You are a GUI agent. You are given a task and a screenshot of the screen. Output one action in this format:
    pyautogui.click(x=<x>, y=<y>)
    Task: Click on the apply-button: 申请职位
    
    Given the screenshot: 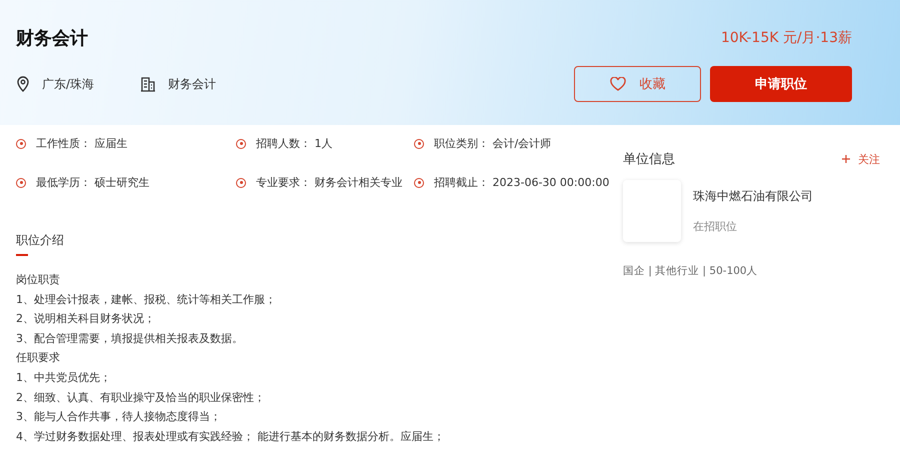 What is the action you would take?
    pyautogui.click(x=781, y=84)
    